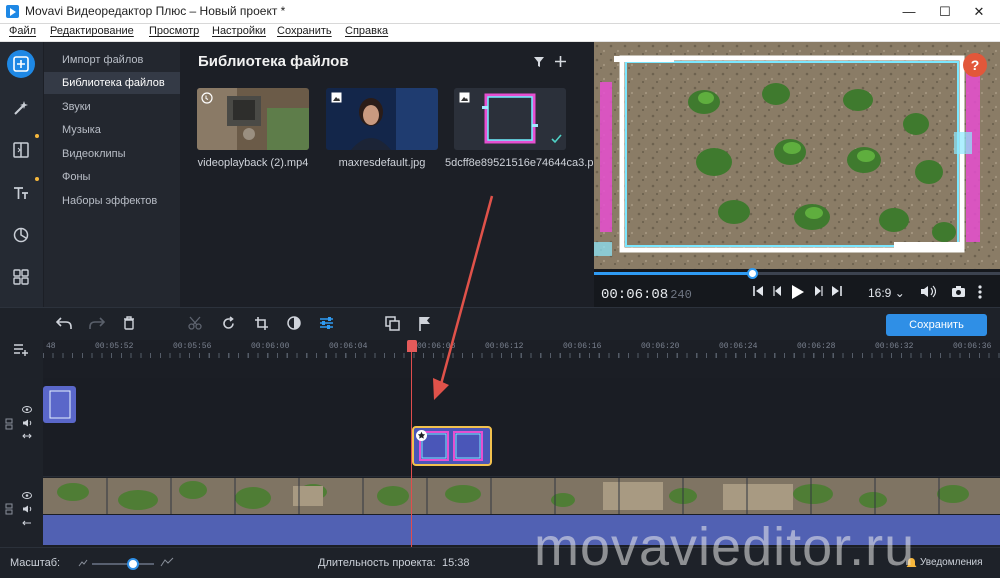 The height and width of the screenshot is (578, 1000). What do you see at coordinates (21, 108) in the screenshot?
I see `magic-wand-icon` at bounding box center [21, 108].